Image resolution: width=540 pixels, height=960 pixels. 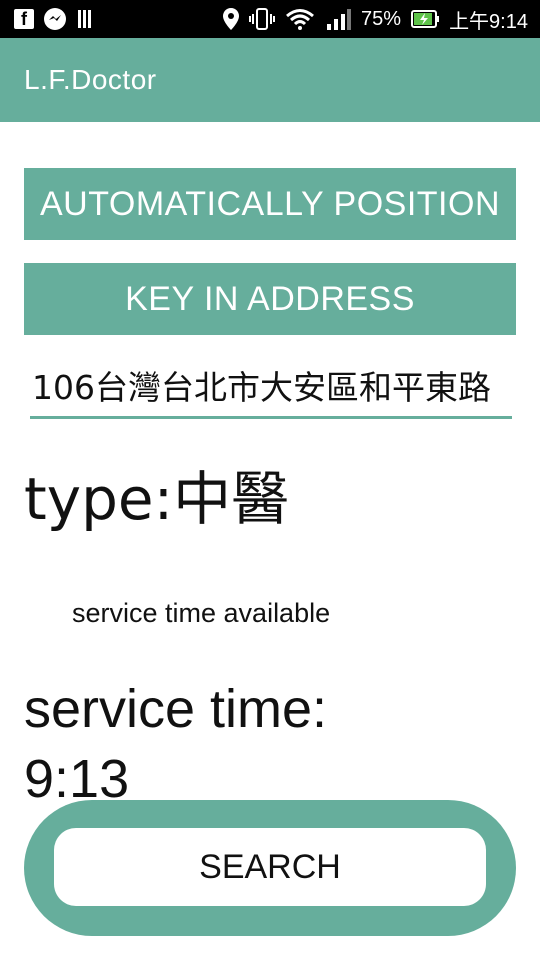 I want to click on service-time-label: service time:, so click(x=176, y=709).